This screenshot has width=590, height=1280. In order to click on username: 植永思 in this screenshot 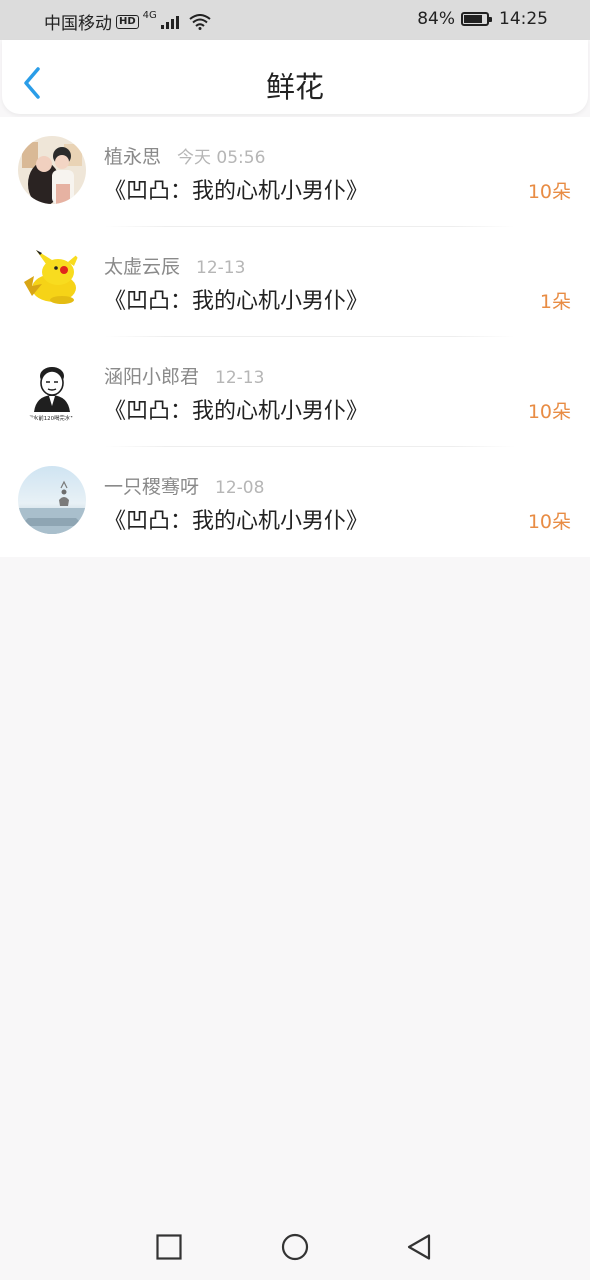, I will do `click(132, 155)`.